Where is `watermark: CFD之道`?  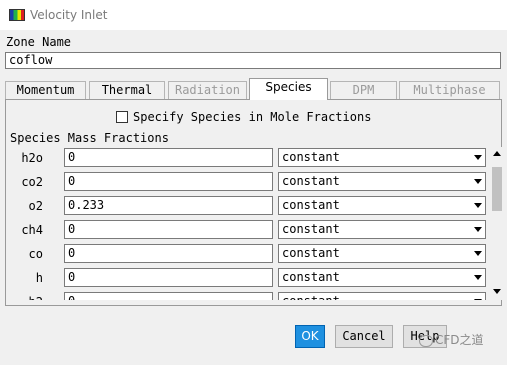 watermark: CFD之道 is located at coordinates (451, 339).